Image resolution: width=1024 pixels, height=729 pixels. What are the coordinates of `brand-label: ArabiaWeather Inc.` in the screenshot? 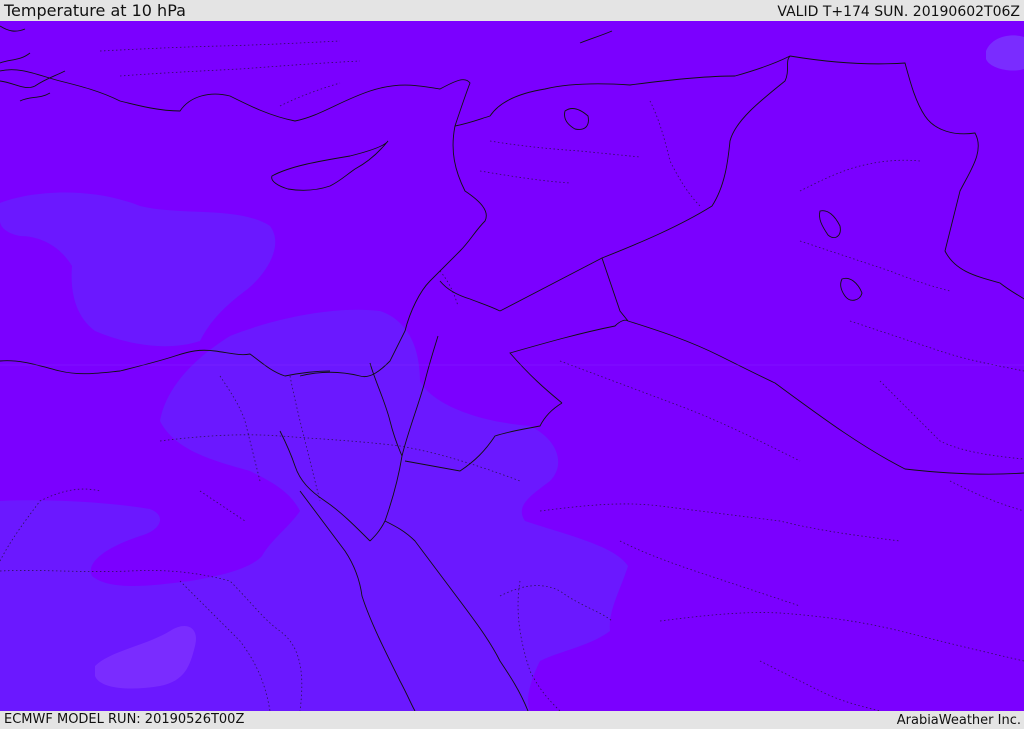 It's located at (958, 720).